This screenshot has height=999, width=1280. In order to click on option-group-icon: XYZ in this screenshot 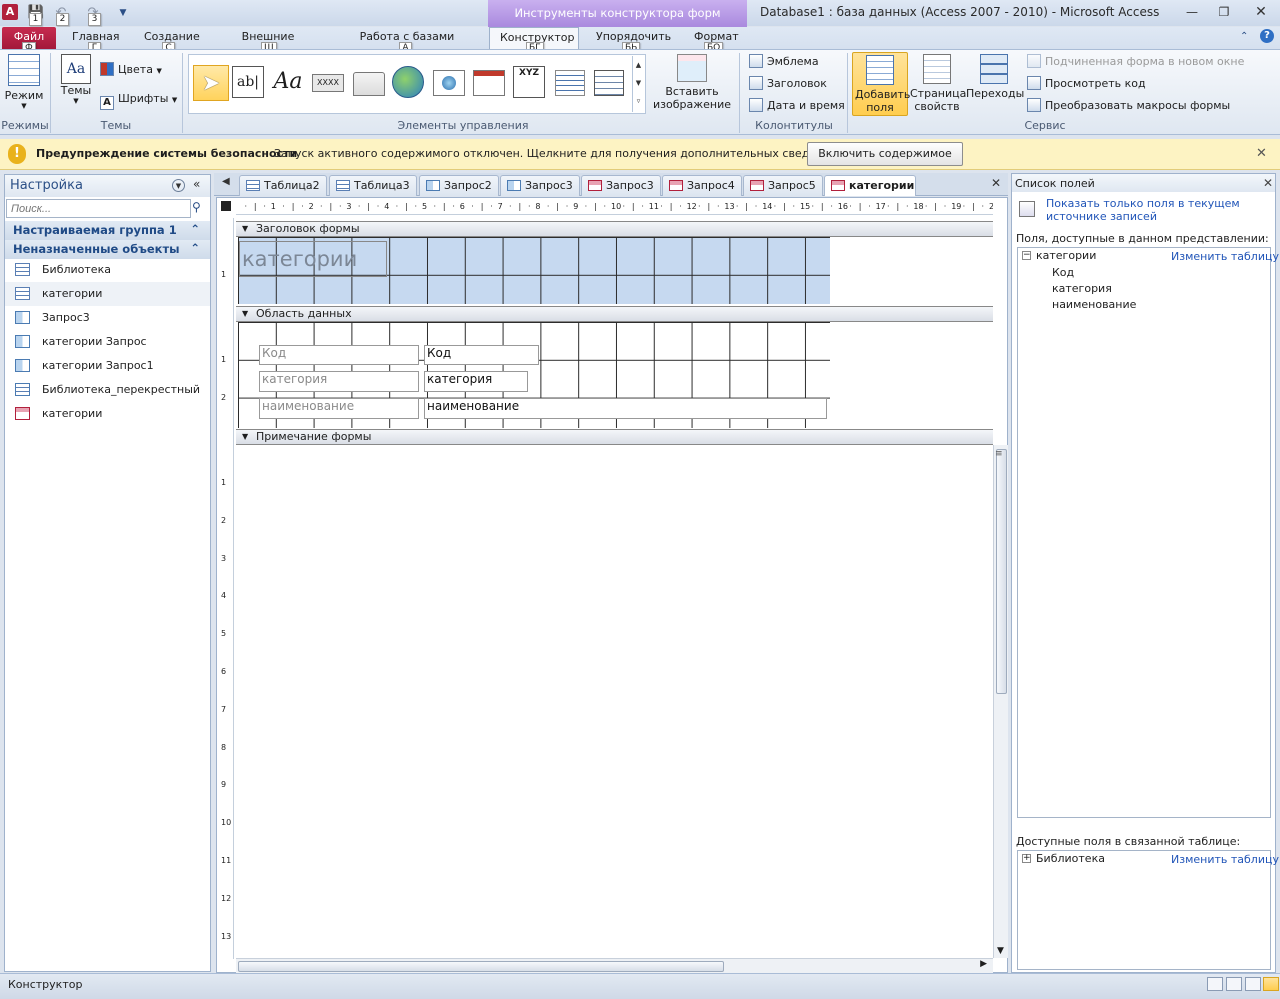, I will do `click(529, 82)`.